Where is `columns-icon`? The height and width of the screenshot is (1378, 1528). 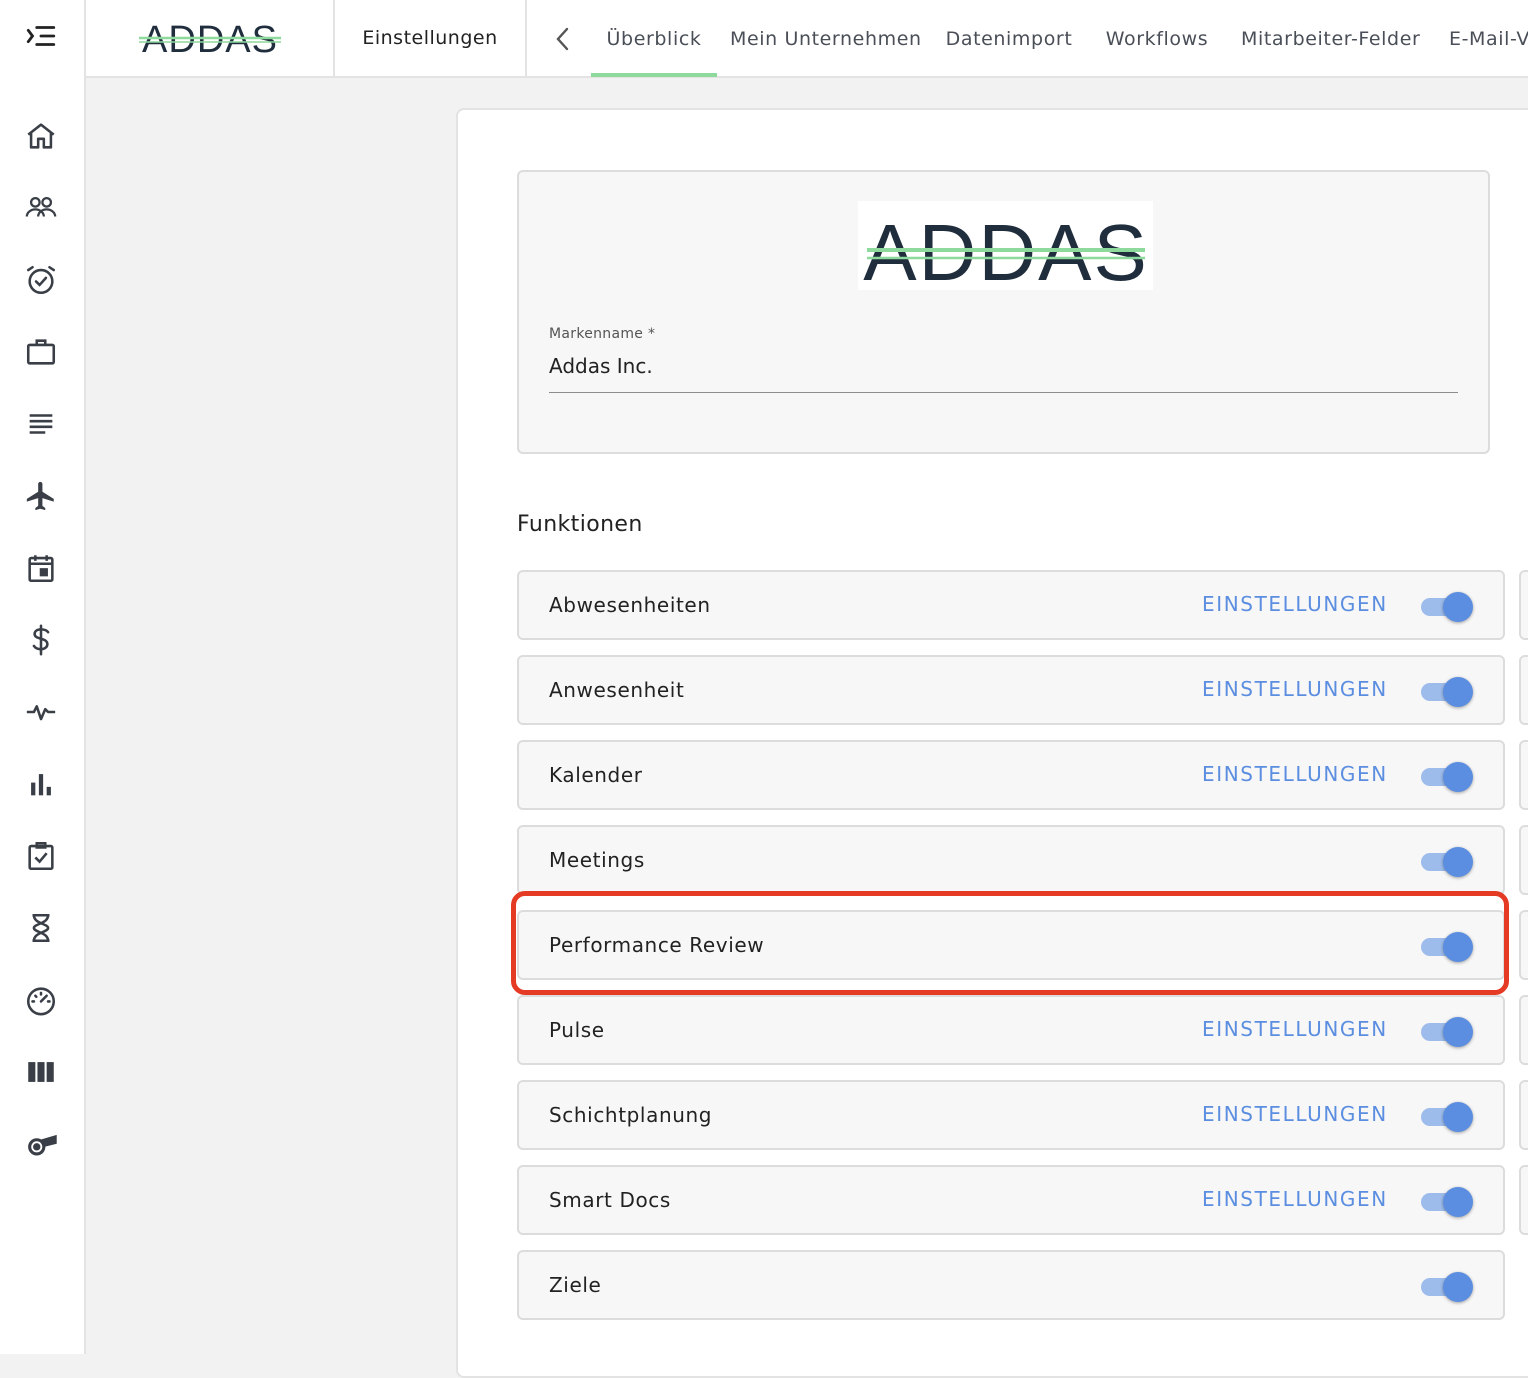
columns-icon is located at coordinates (41, 1072).